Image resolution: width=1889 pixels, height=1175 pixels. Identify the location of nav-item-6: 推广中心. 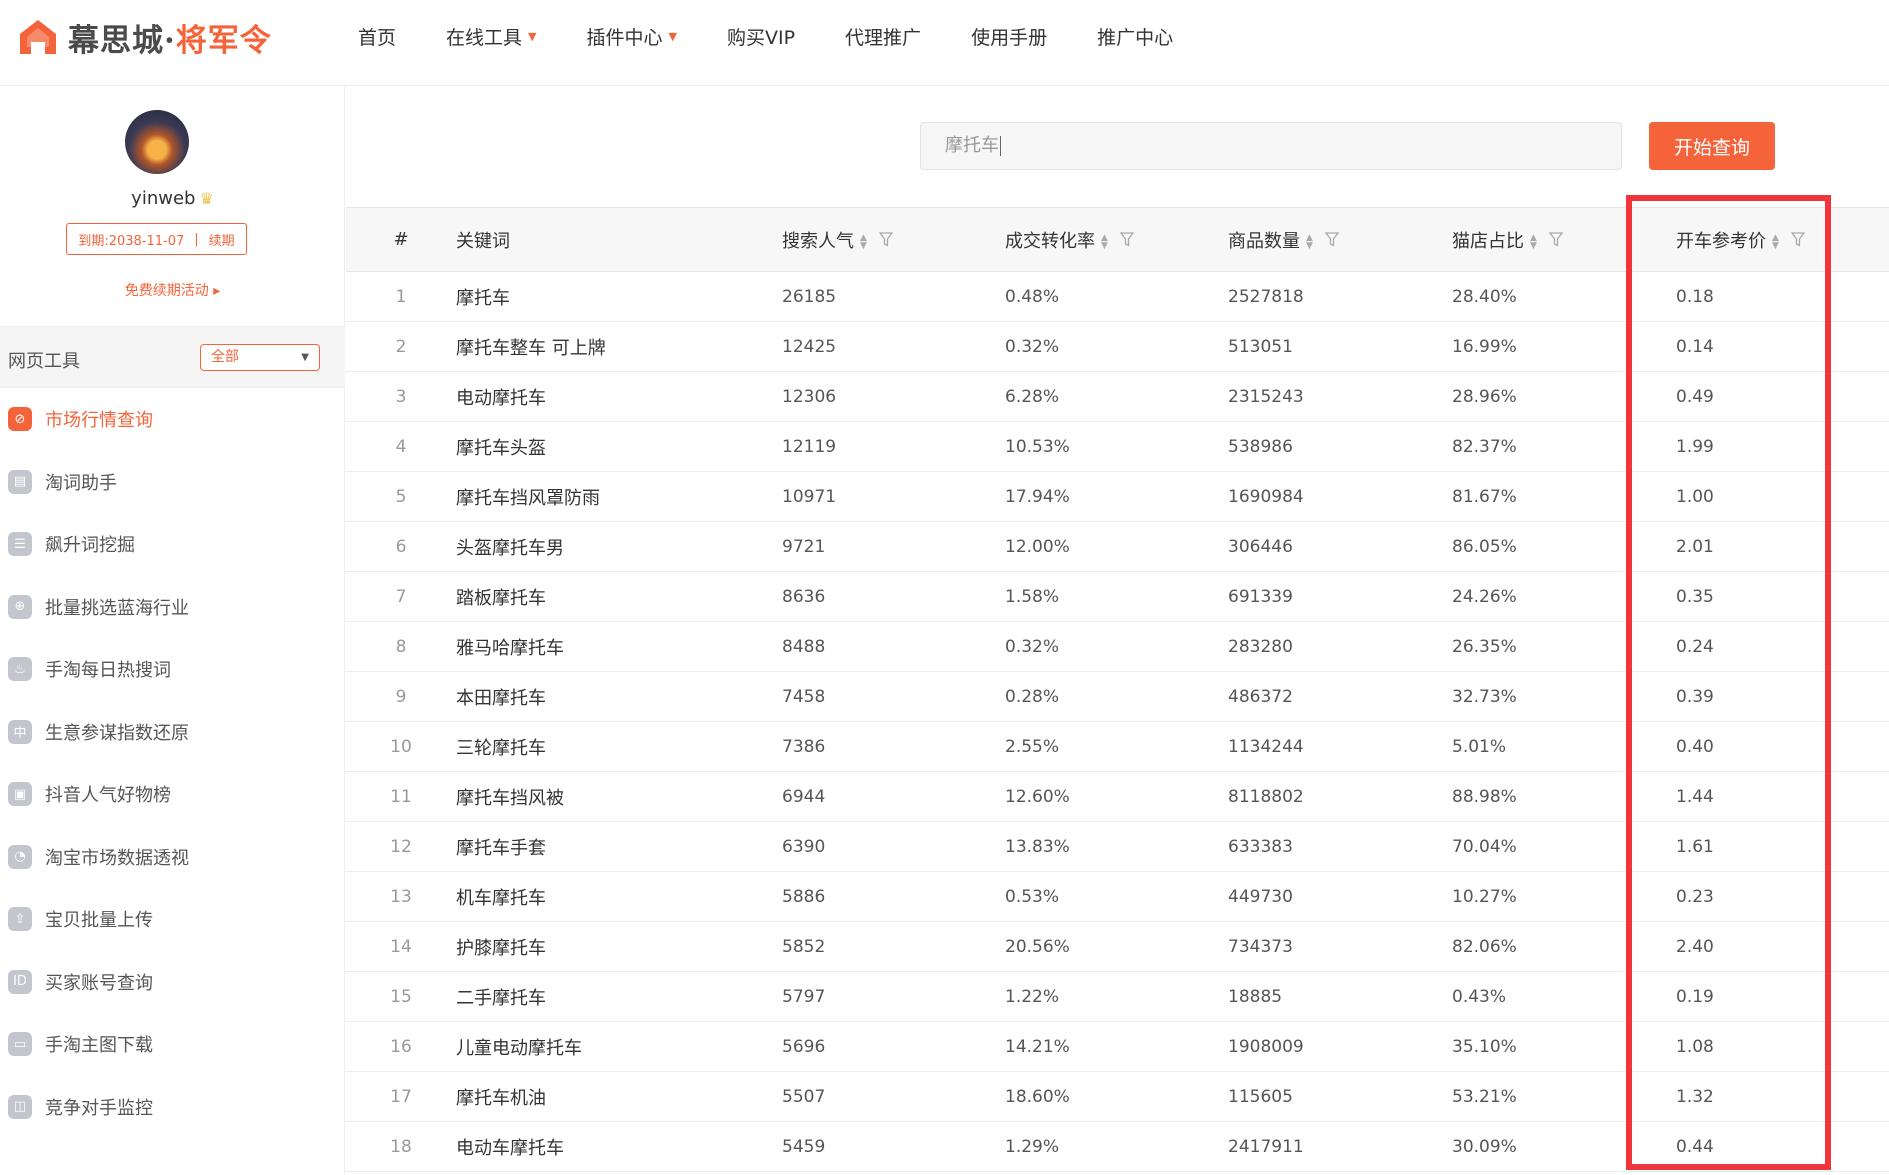
(1135, 36).